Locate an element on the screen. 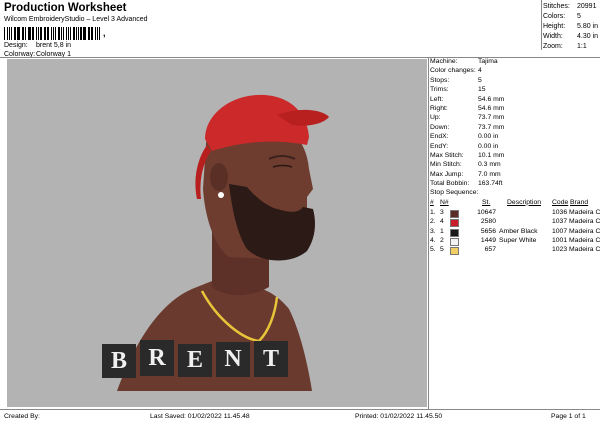 The image size is (600, 424). needle-number: 5 is located at coordinates (442, 250).